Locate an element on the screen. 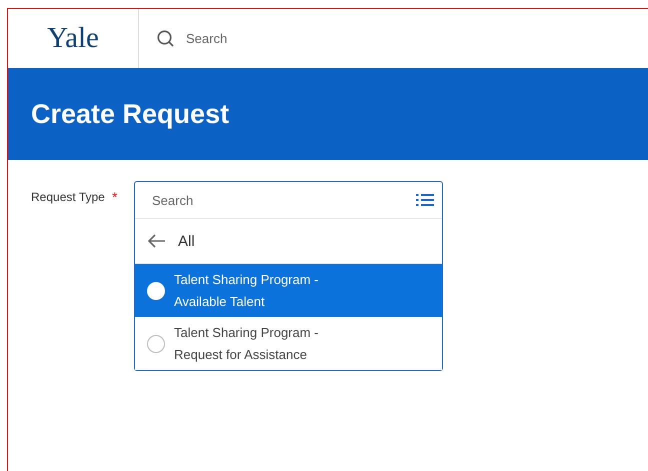 The height and width of the screenshot is (471, 648). field-label: Request Type is located at coordinates (68, 197).